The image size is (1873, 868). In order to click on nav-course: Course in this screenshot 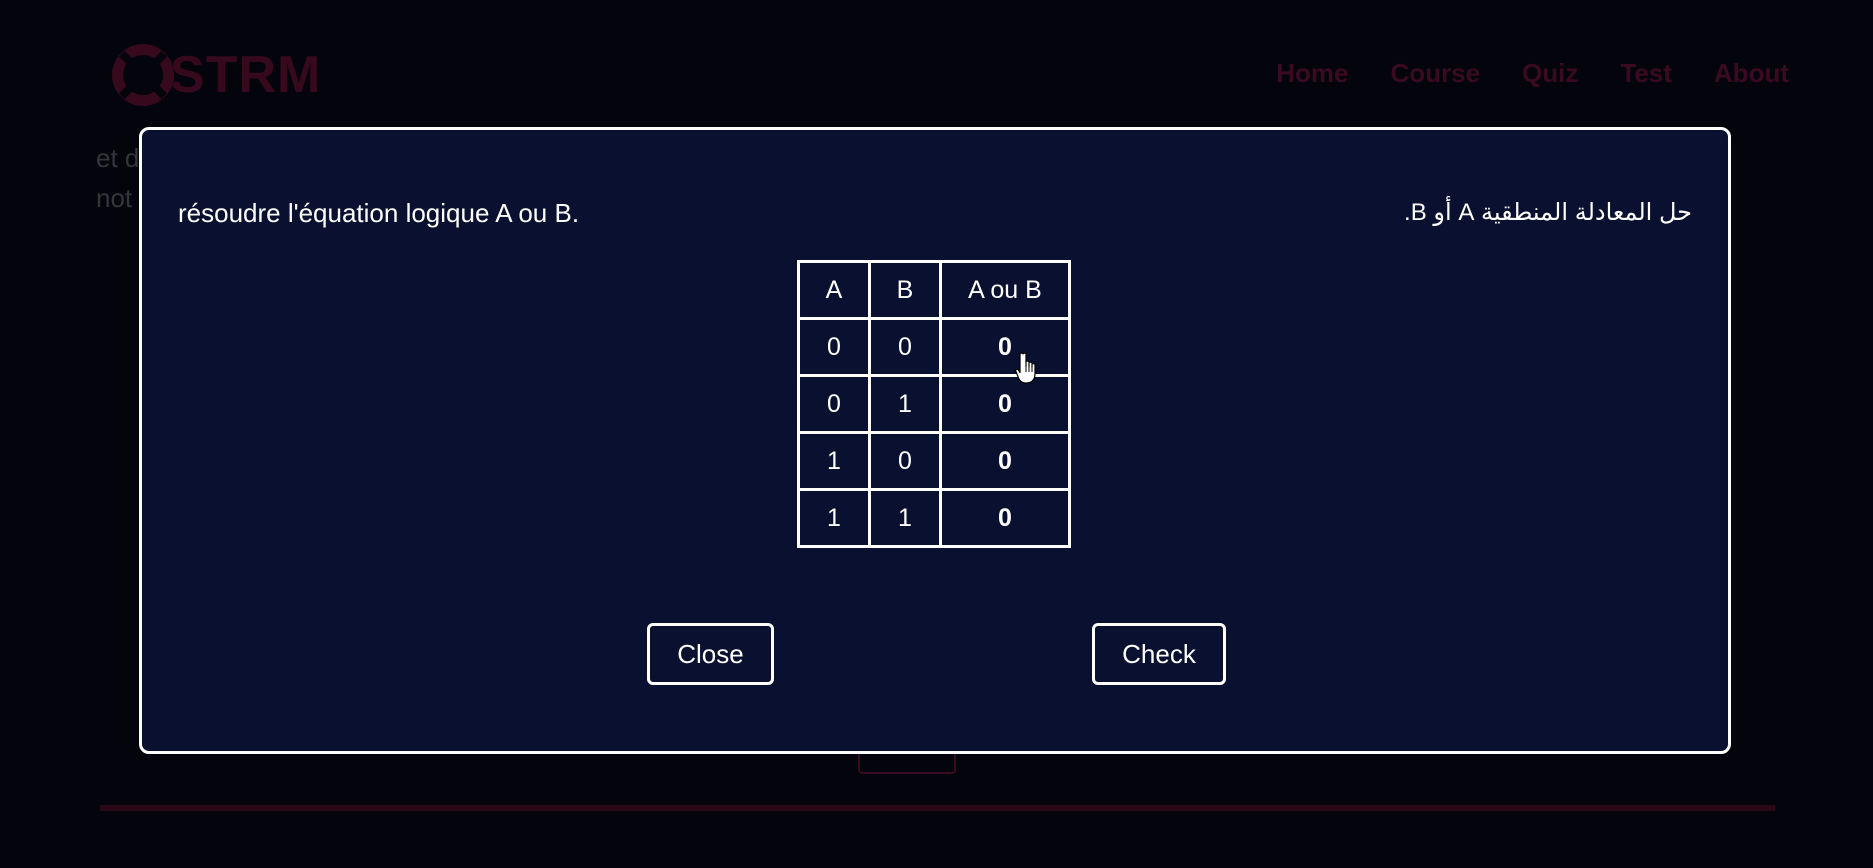, I will do `click(1435, 73)`.